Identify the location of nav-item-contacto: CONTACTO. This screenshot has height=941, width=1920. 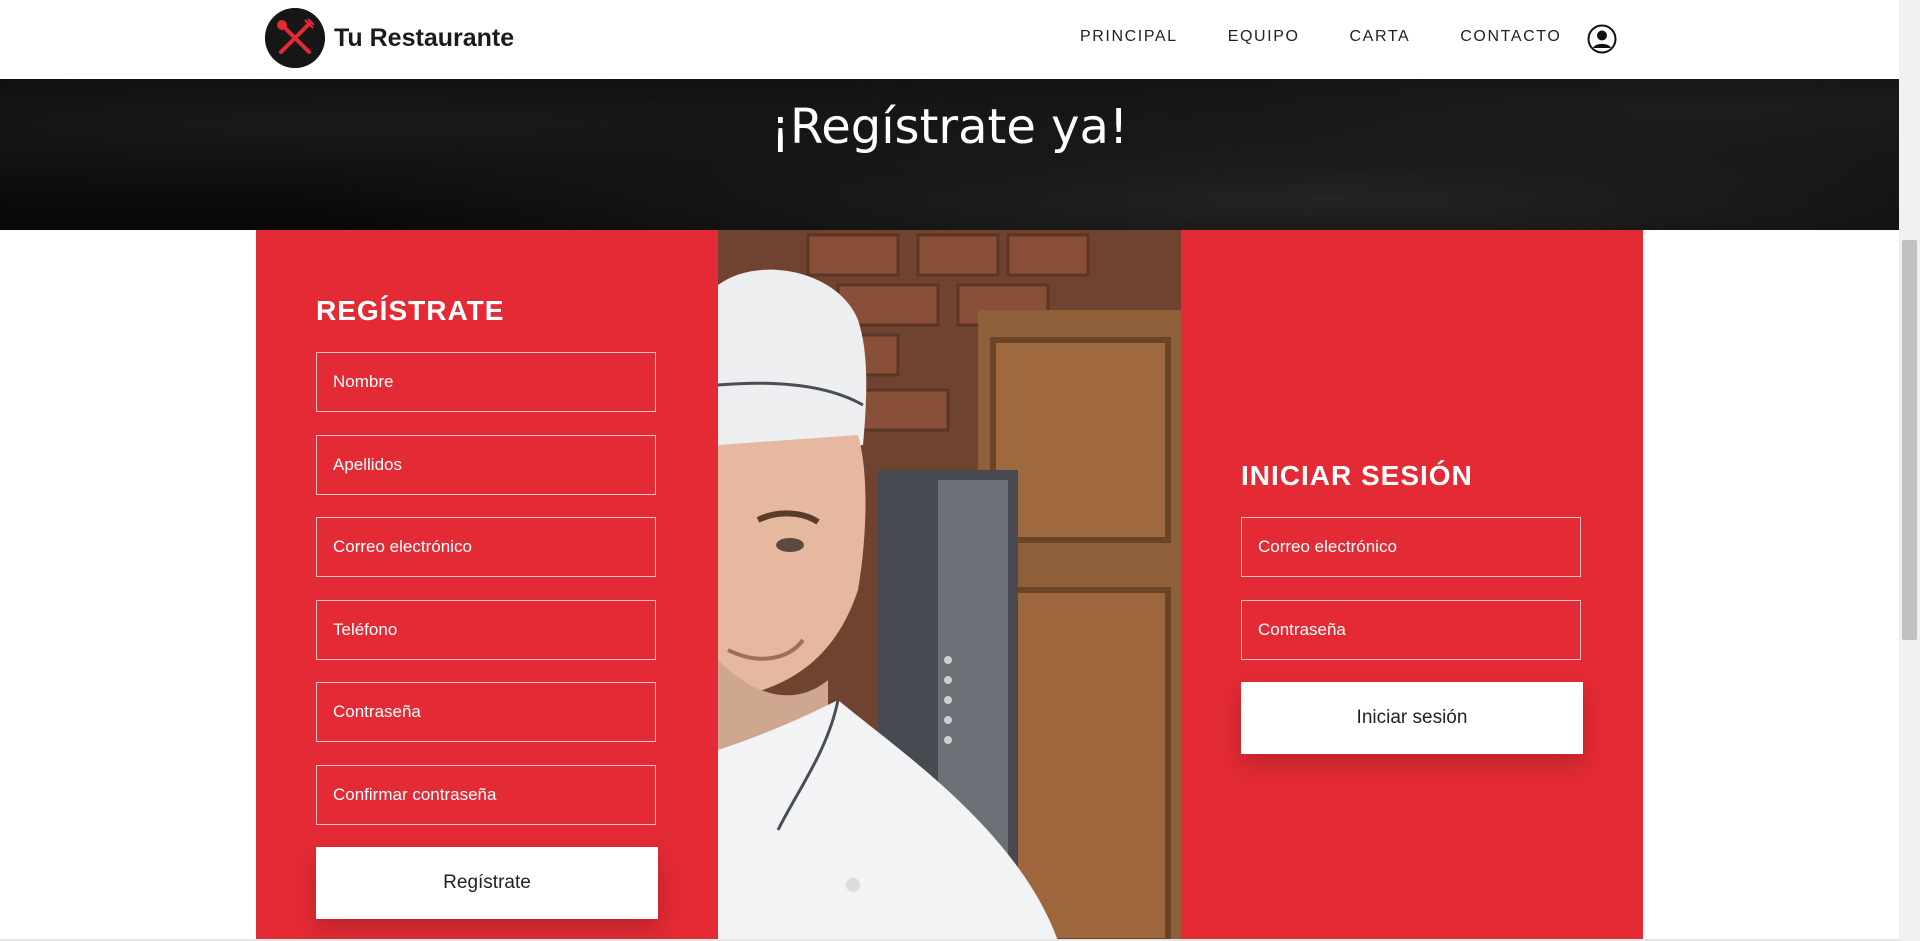
(1510, 37).